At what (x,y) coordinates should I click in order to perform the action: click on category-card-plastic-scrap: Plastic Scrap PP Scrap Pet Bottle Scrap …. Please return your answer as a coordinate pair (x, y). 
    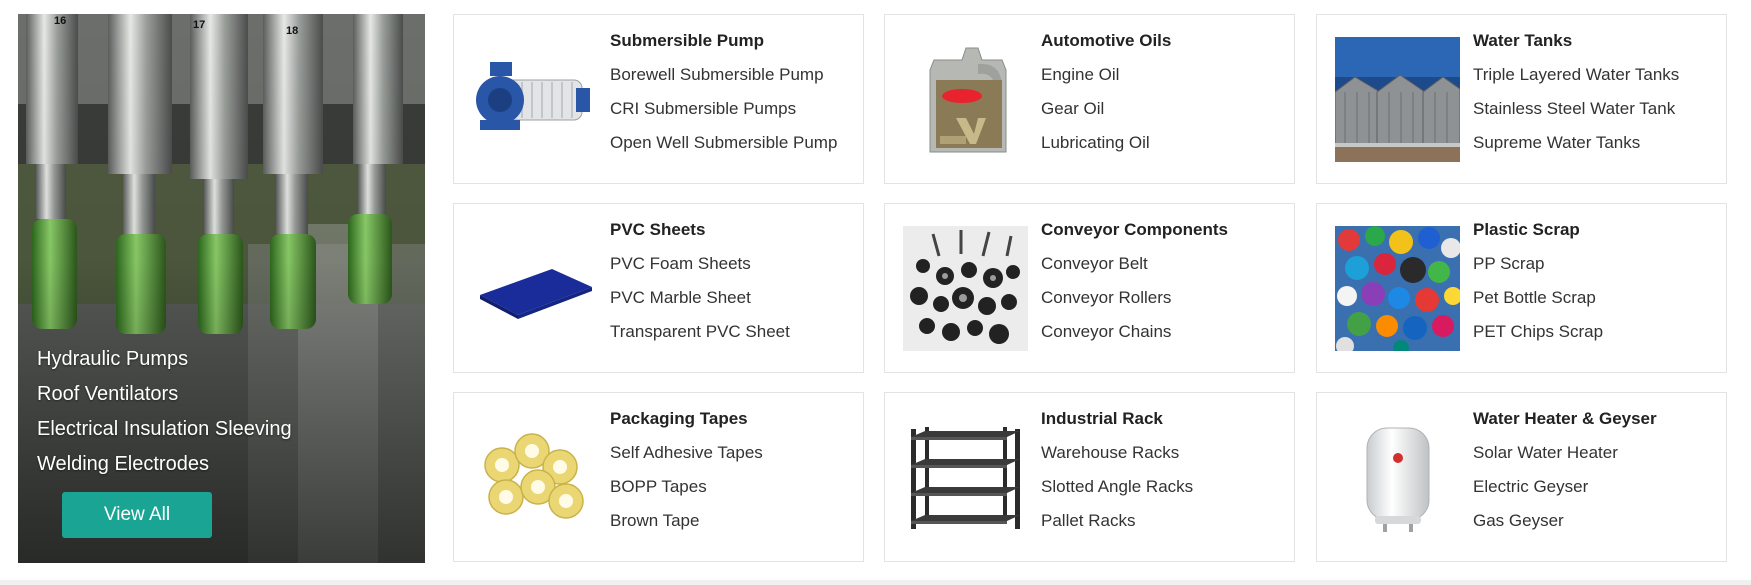
    Looking at the image, I should click on (1521, 288).